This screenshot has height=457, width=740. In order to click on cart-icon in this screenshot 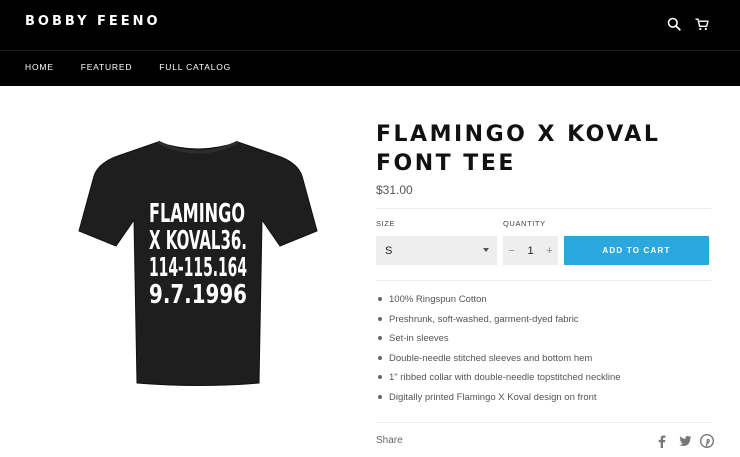, I will do `click(702, 24)`.